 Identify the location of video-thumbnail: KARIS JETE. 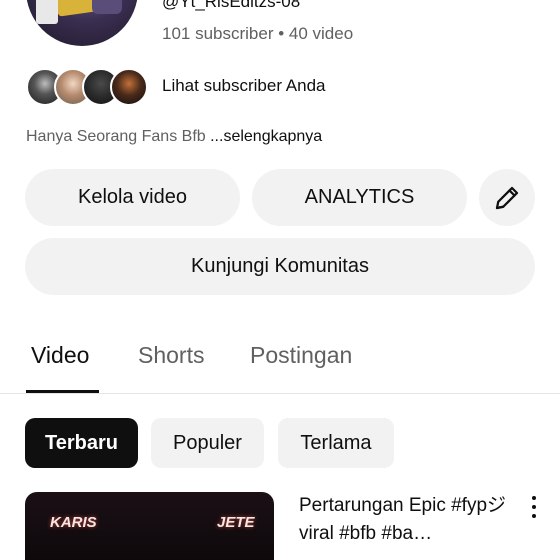
(149, 526).